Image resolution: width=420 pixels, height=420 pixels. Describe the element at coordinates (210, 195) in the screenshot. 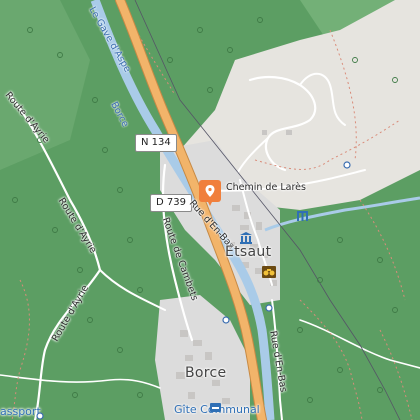

I see `location-pin-icon` at that location.